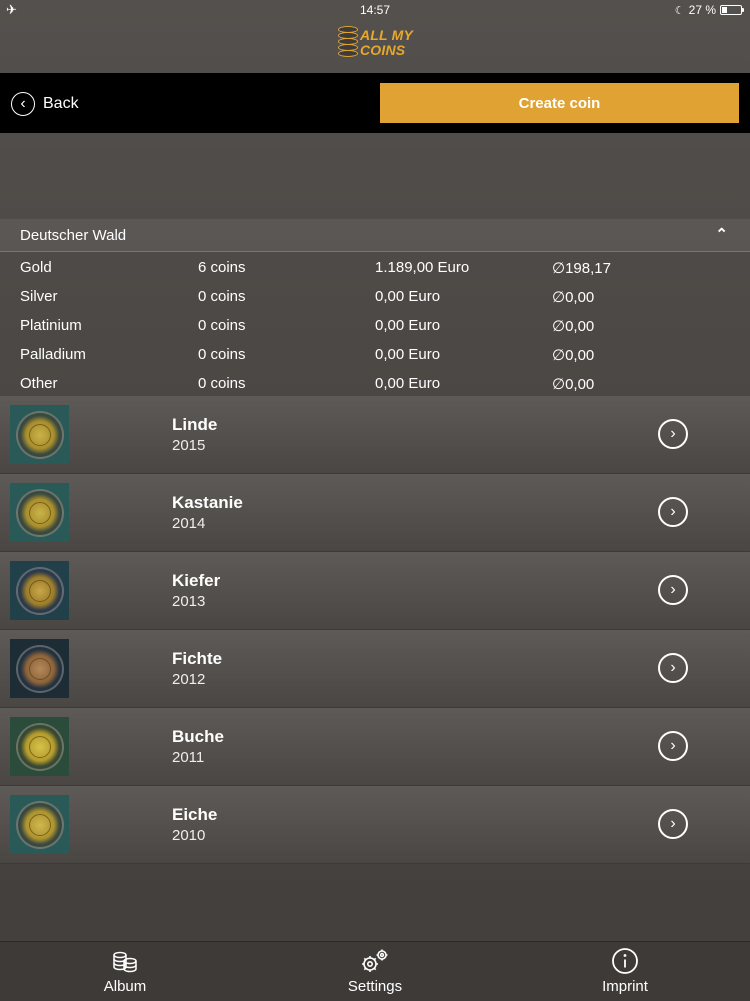 The height and width of the screenshot is (1001, 750). What do you see at coordinates (195, 424) in the screenshot?
I see `coin-name: Linde` at bounding box center [195, 424].